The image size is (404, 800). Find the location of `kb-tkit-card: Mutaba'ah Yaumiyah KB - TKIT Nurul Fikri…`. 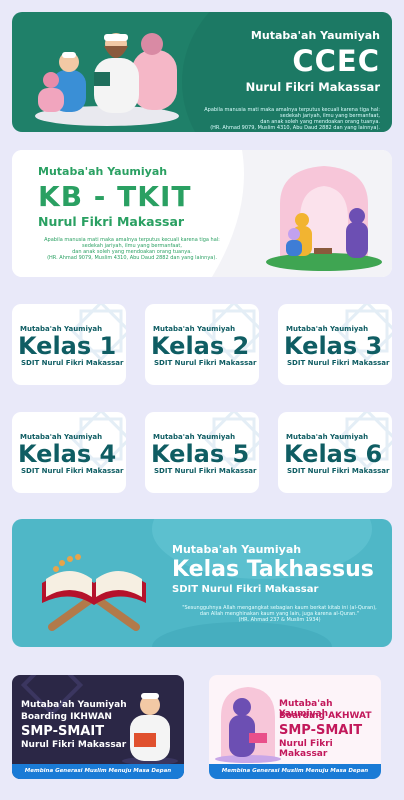

kb-tkit-card: Mutaba'ah Yaumiyah KB - TKIT Nurul Fikri… is located at coordinates (202, 213).